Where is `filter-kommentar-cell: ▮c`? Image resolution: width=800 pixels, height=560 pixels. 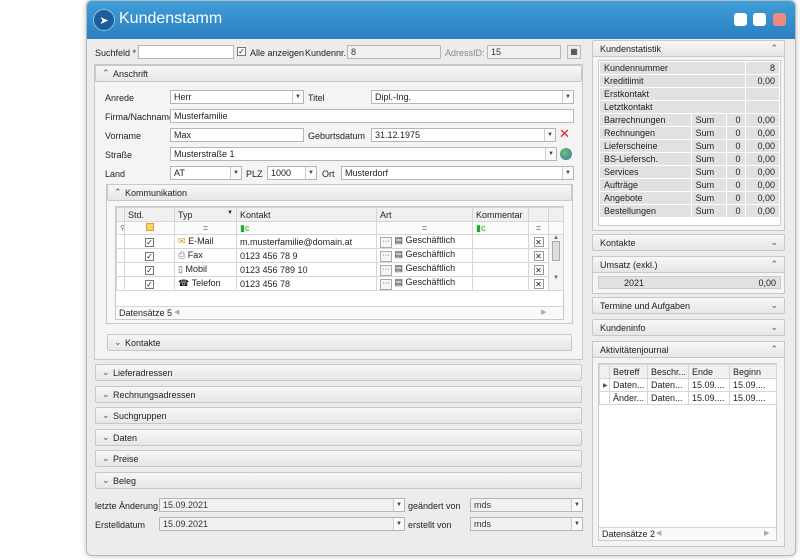 filter-kommentar-cell: ▮c is located at coordinates (500, 228).